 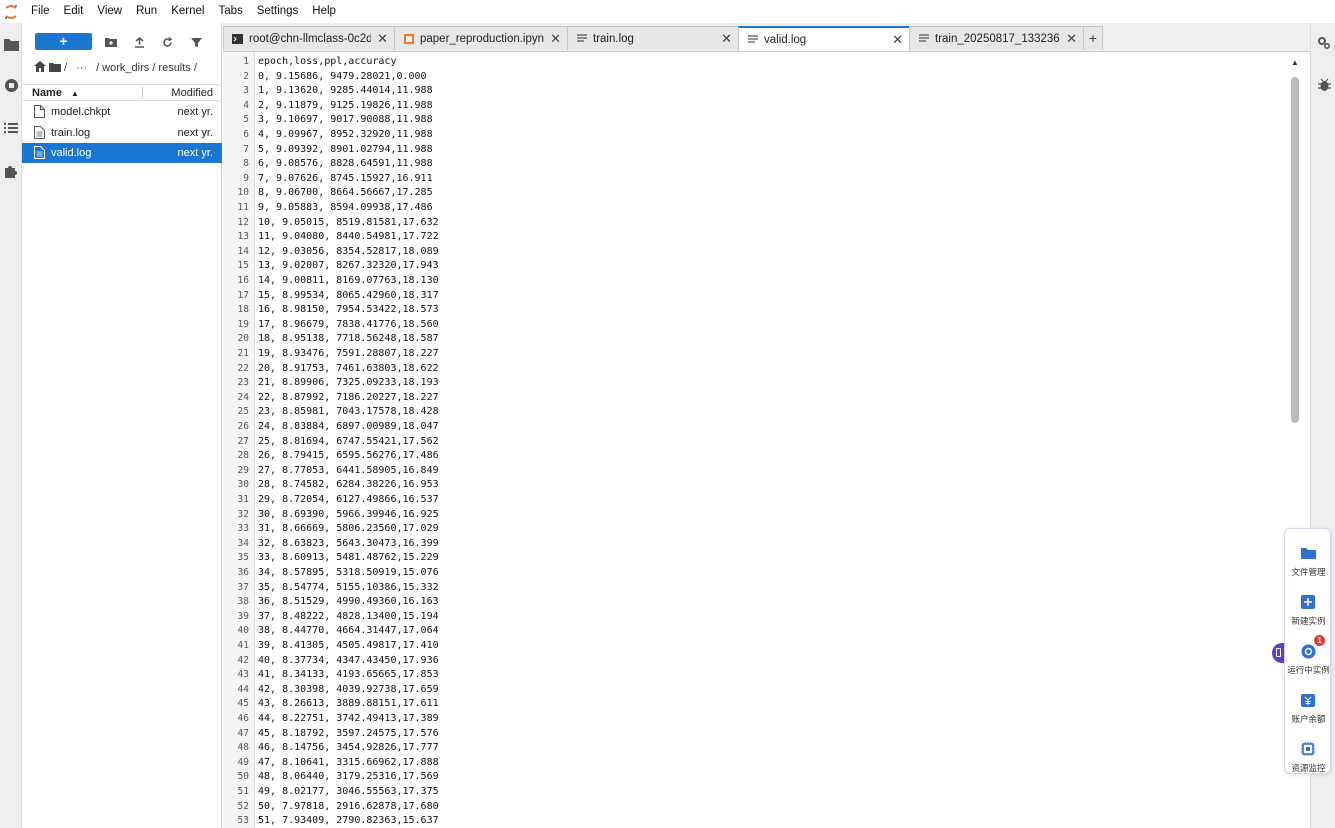 What do you see at coordinates (243, 558) in the screenshot?
I see `line-number: 35` at bounding box center [243, 558].